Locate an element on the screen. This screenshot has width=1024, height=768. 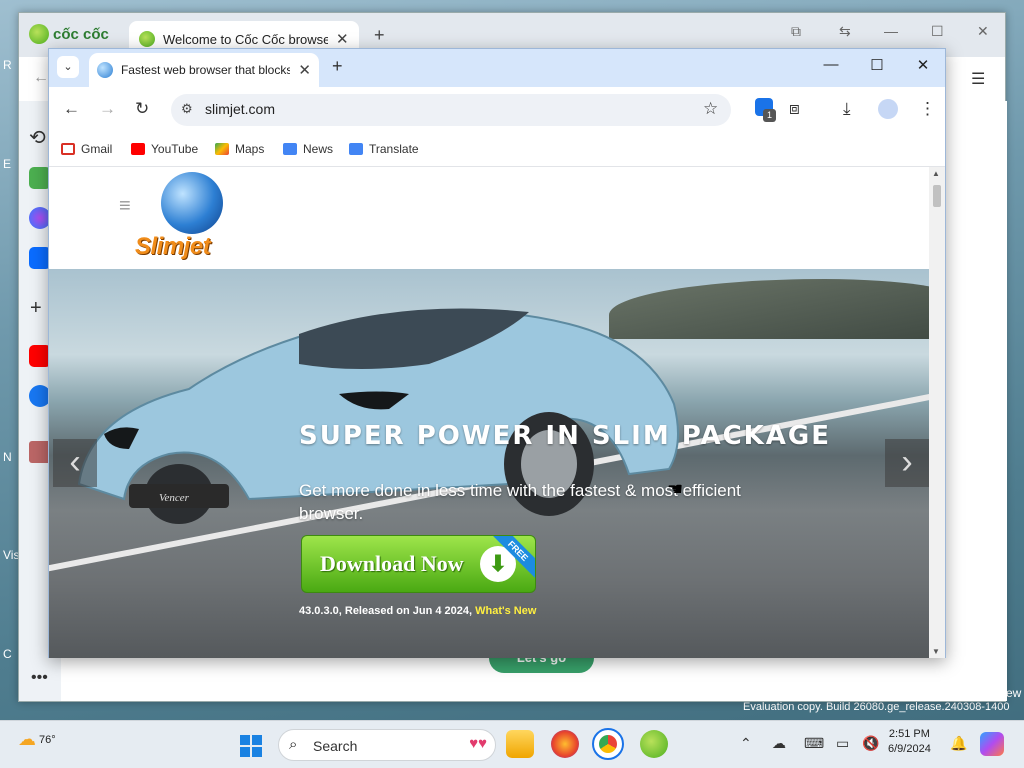
coccoc-logo: cốc cốc is located at coordinates (69, 34).